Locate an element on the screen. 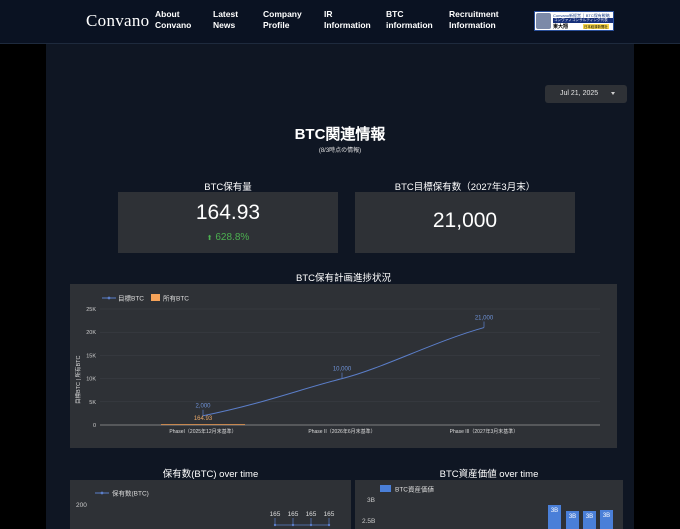 This screenshot has width=680, height=529. kpi-holdings-change: ⬆ 628.8% is located at coordinates (228, 237).